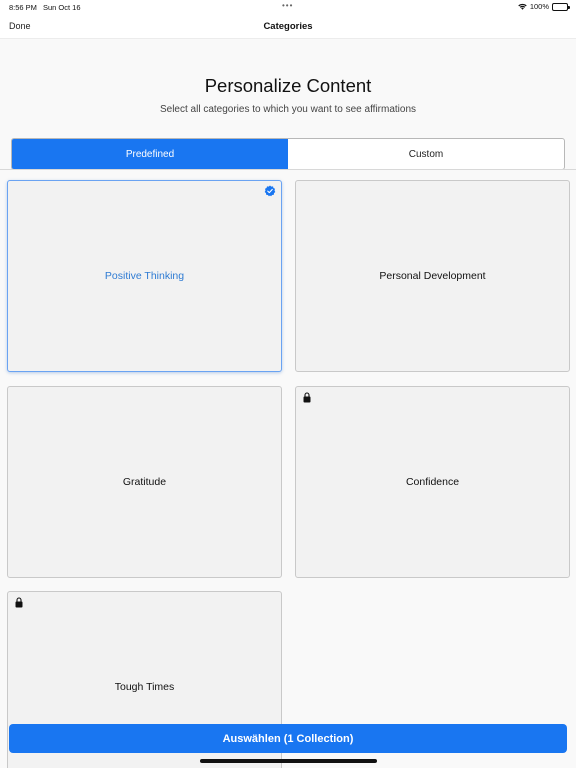 This screenshot has width=576, height=768. I want to click on category-label: Gratitude, so click(144, 482).